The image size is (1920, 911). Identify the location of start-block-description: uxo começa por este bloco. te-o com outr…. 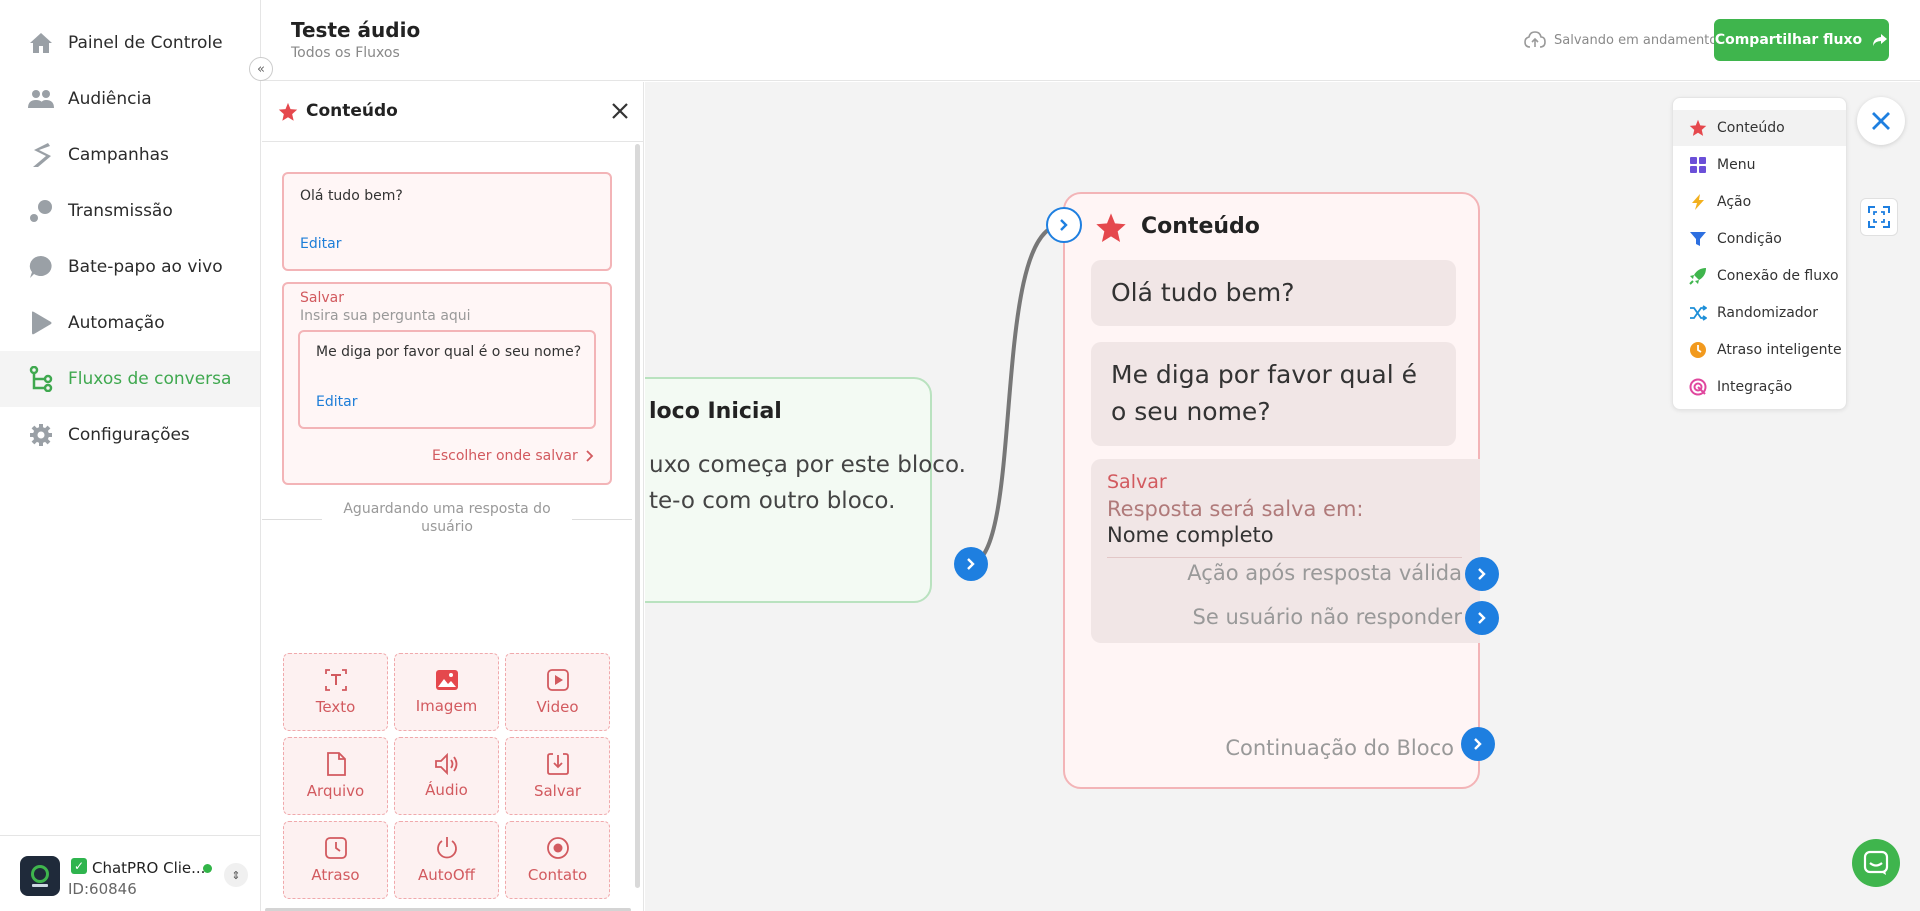
(807, 483).